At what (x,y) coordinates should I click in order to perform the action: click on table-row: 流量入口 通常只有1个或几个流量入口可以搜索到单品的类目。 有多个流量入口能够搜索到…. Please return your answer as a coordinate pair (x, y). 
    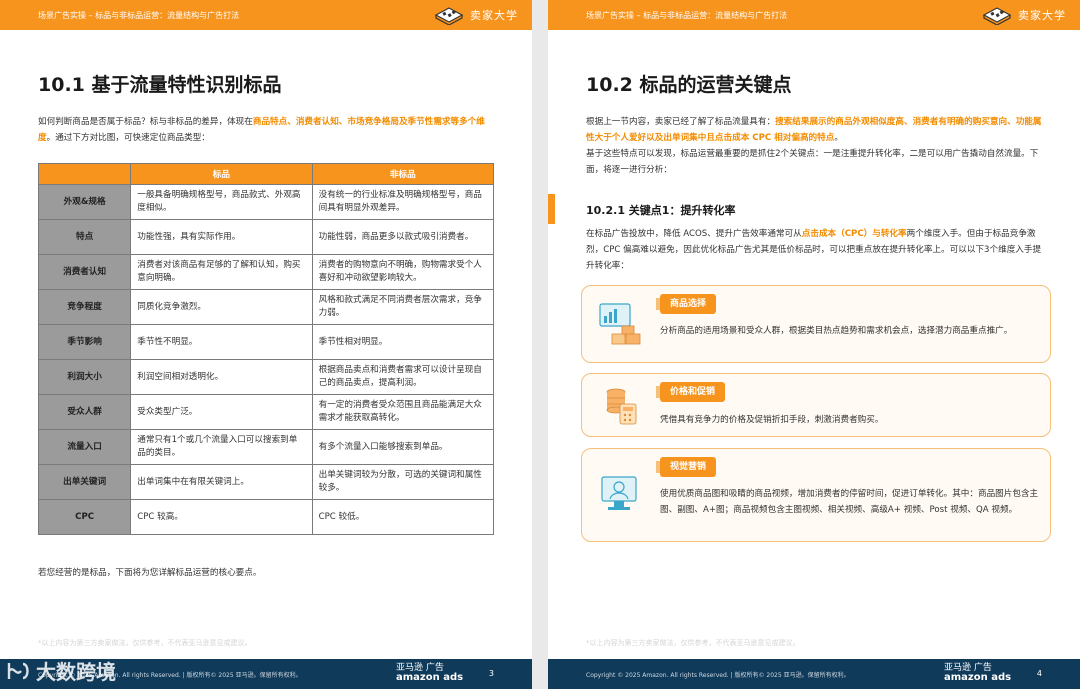
    Looking at the image, I should click on (266, 447).